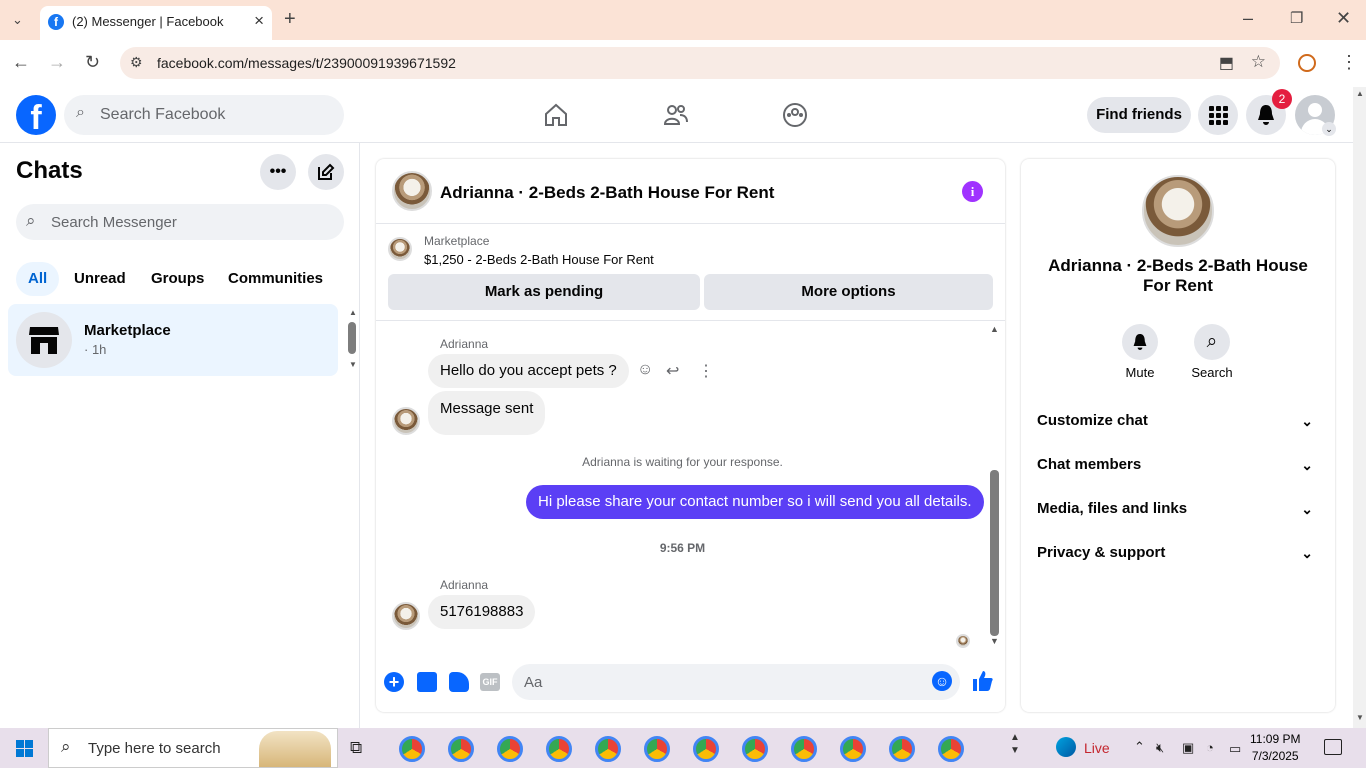 The width and height of the screenshot is (1366, 768). I want to click on new-message-icon, so click(326, 172).